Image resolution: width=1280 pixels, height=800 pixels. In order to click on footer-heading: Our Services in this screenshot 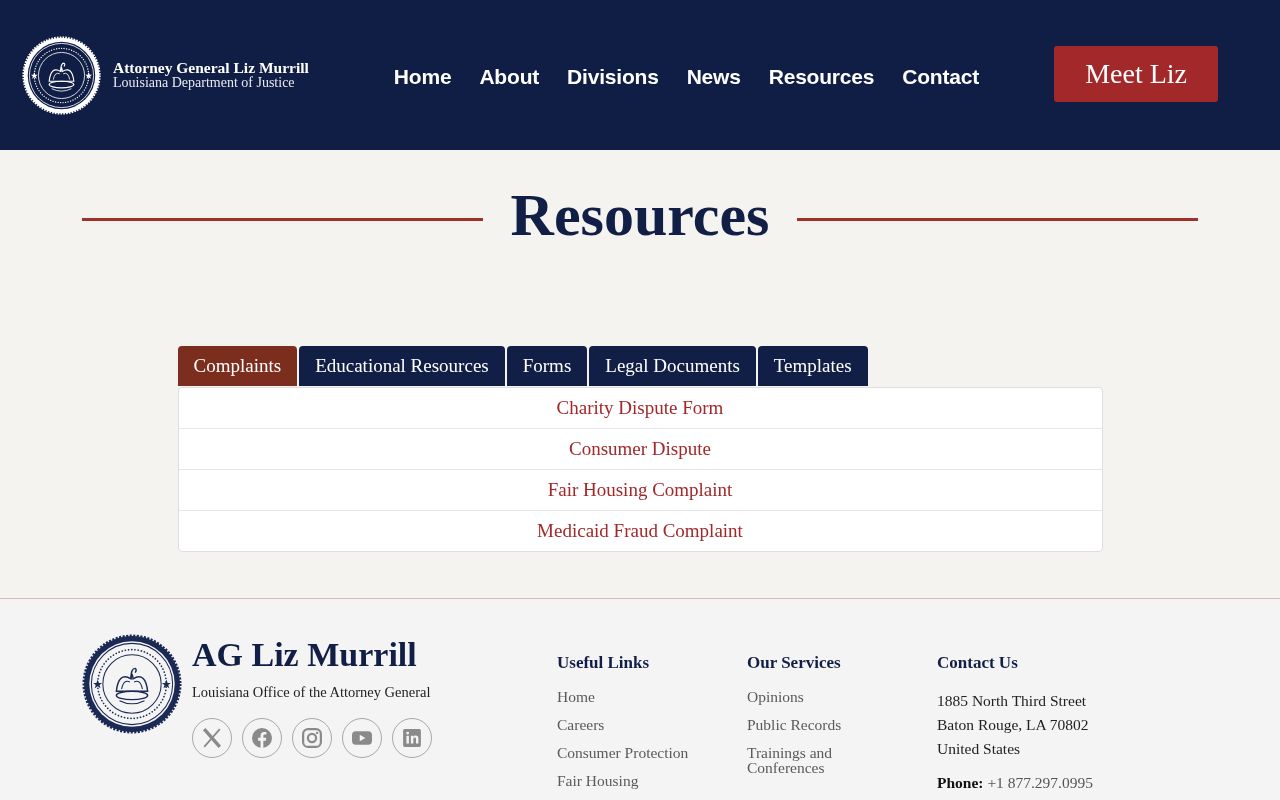, I will do `click(794, 663)`.